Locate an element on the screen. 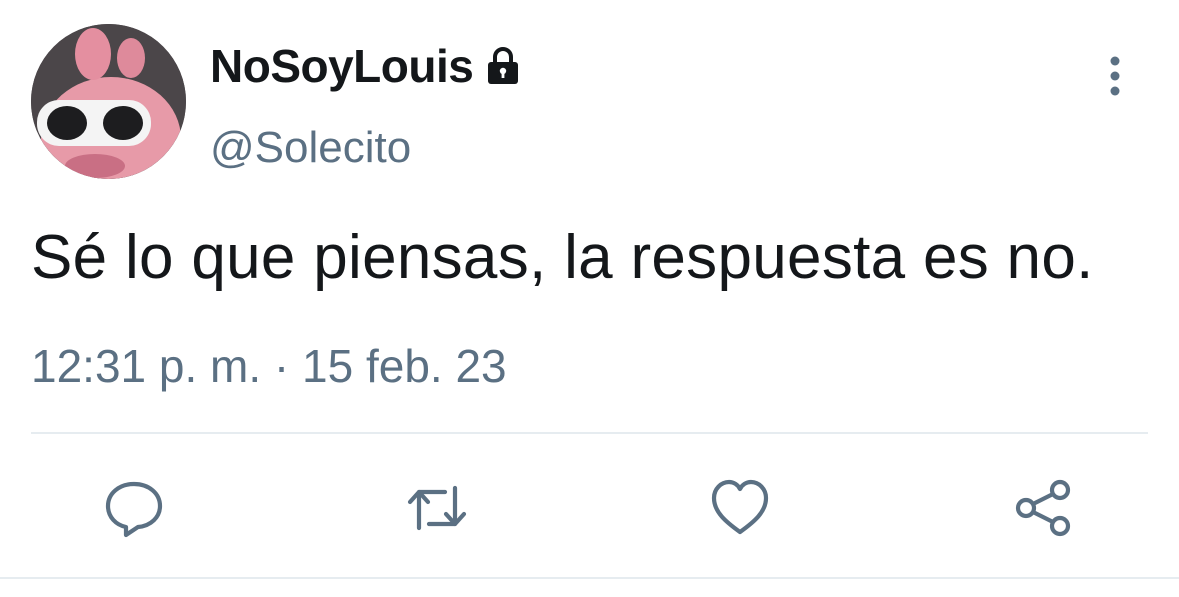  reply-icon is located at coordinates (134, 509).